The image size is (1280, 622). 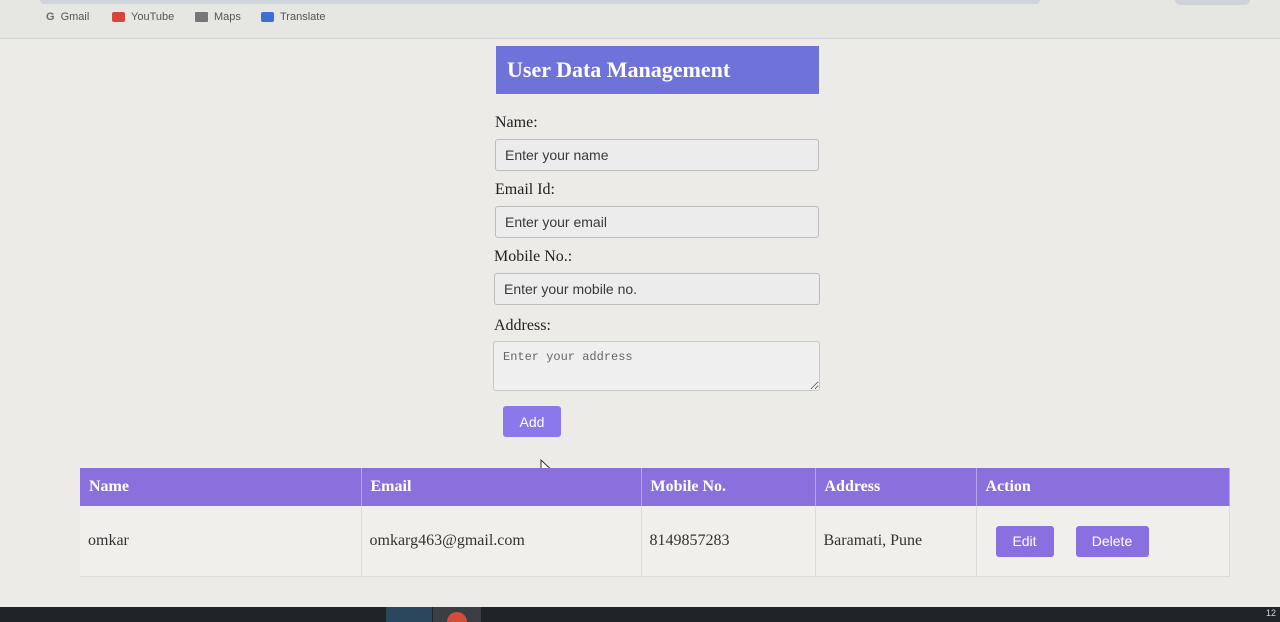 What do you see at coordinates (1112, 541) in the screenshot?
I see `delete-button: Delete` at bounding box center [1112, 541].